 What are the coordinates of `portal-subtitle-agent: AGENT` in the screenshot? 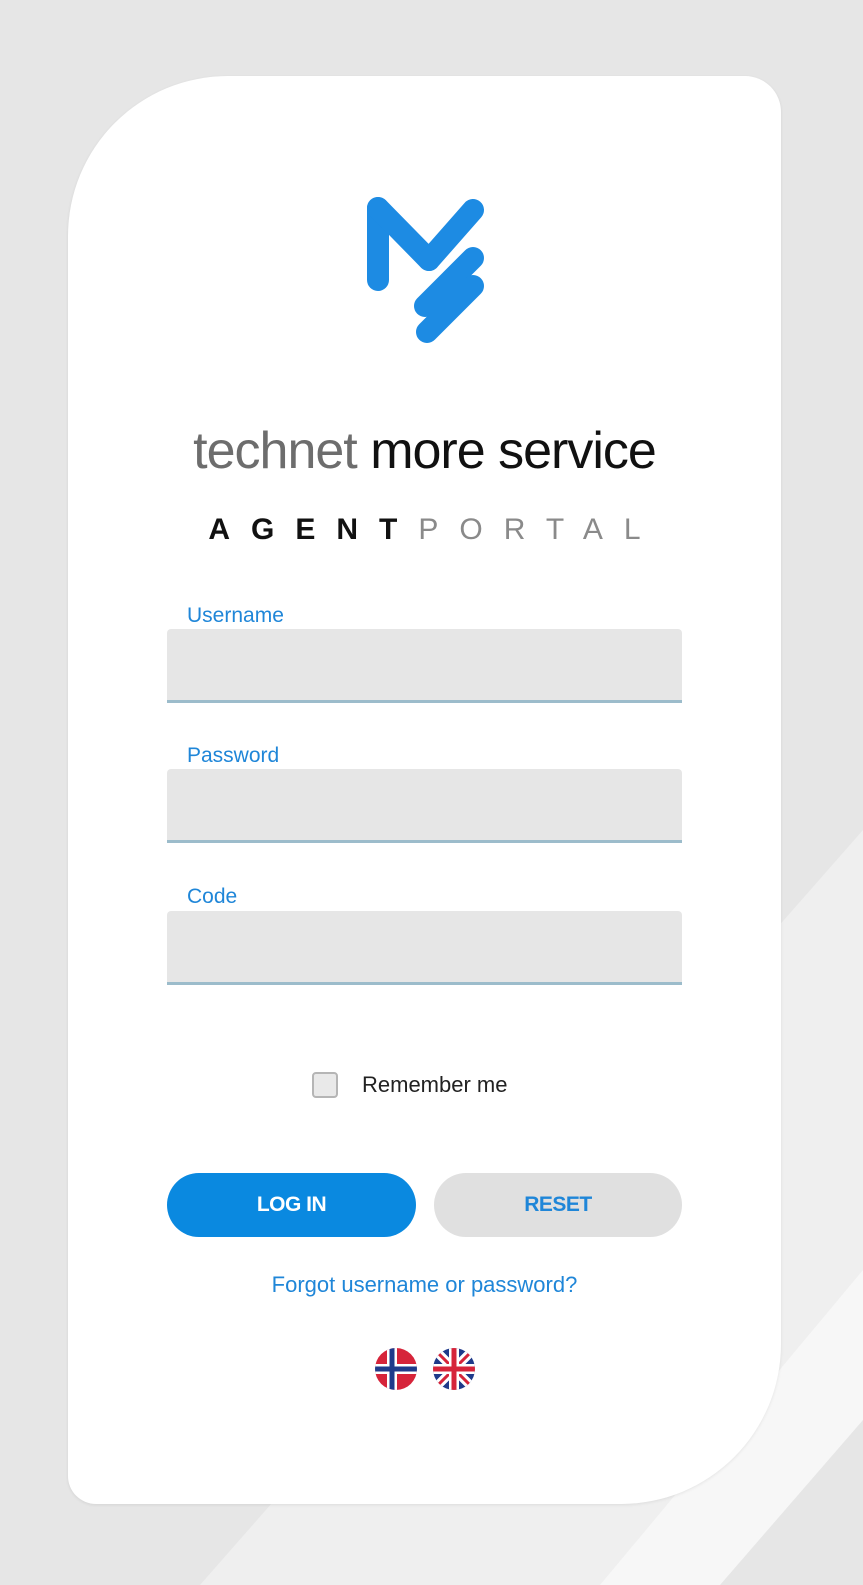 It's located at (313, 529).